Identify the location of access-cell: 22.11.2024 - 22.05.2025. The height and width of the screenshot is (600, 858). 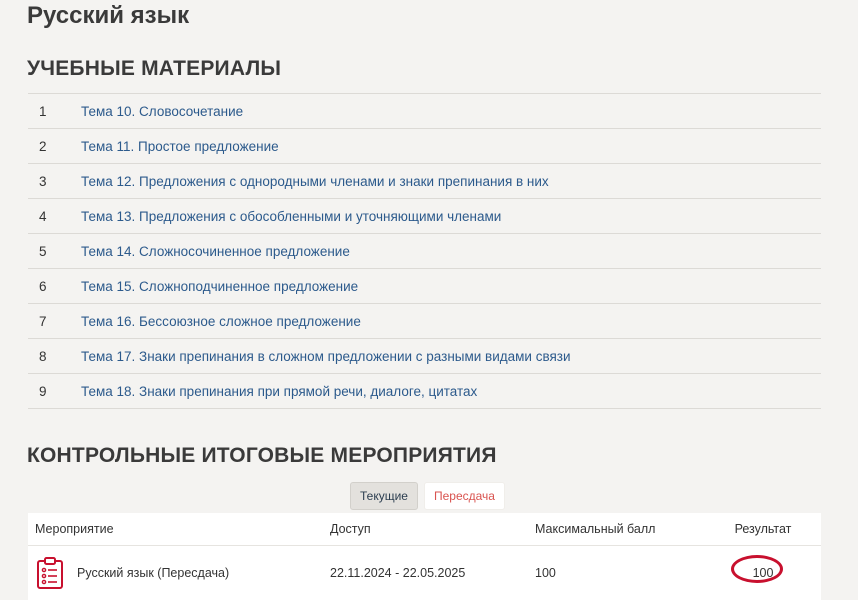
(398, 573).